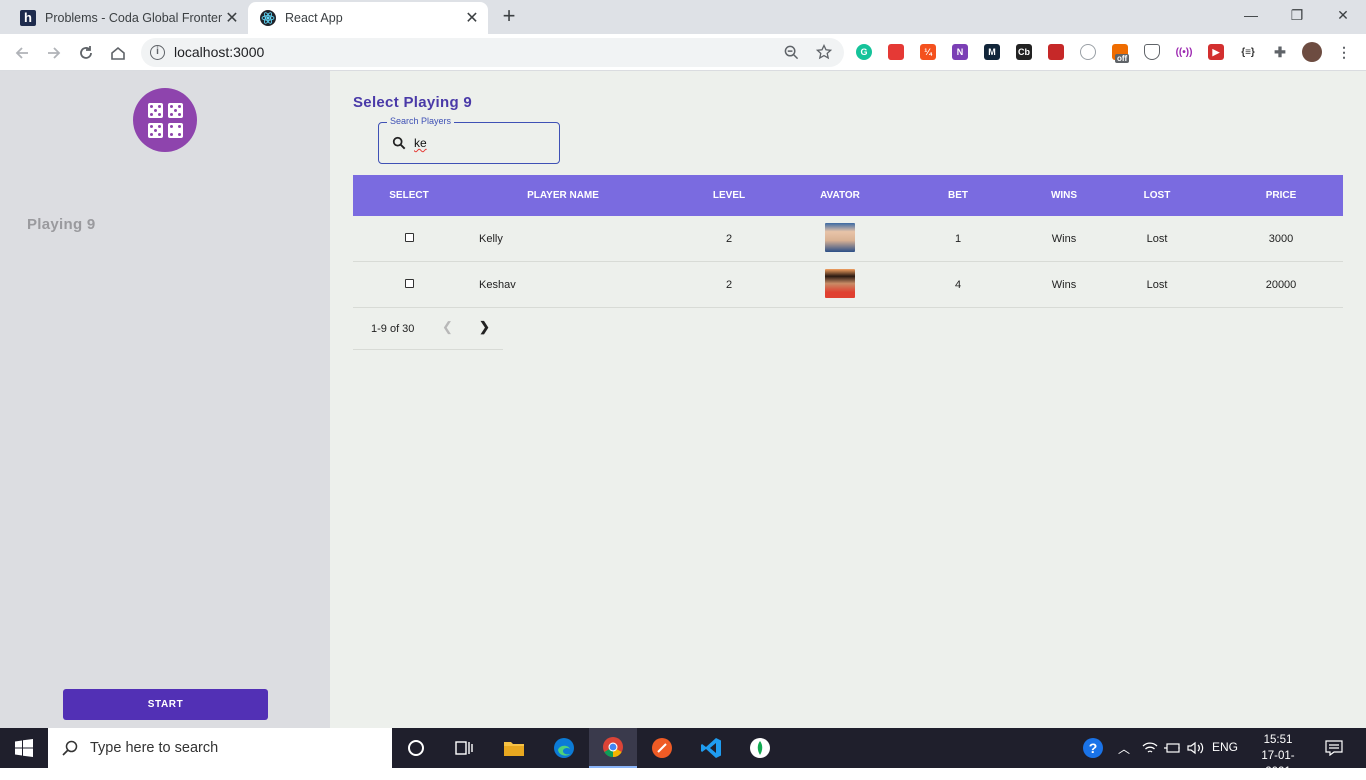 The width and height of the screenshot is (1366, 780). I want to click on player-price: 3000, so click(1281, 238).